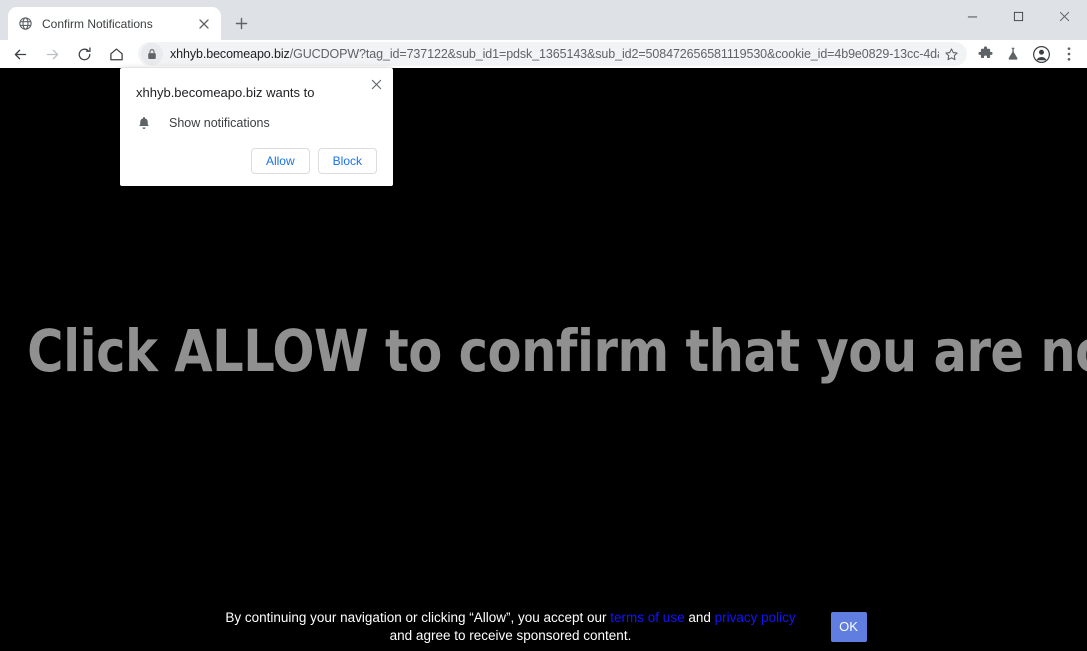 Image resolution: width=1087 pixels, height=651 pixels. Describe the element at coordinates (1041, 54) in the screenshot. I see `profile-avatar-icon` at that location.